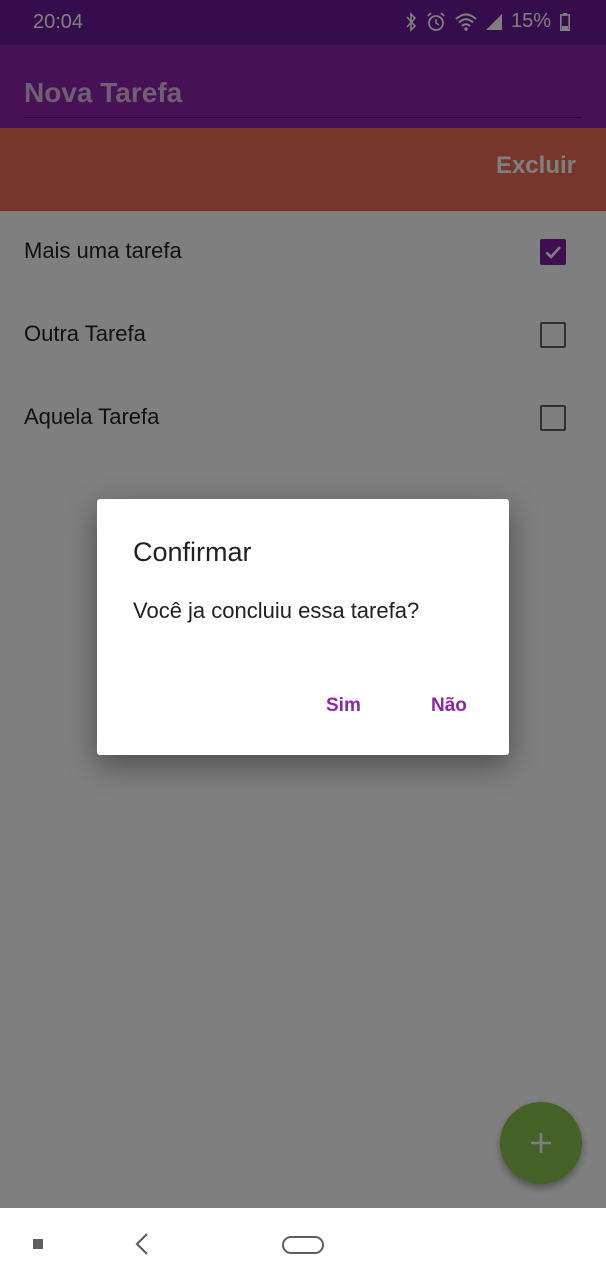 The height and width of the screenshot is (1280, 606). I want to click on navigation-bar, so click(303, 1244).